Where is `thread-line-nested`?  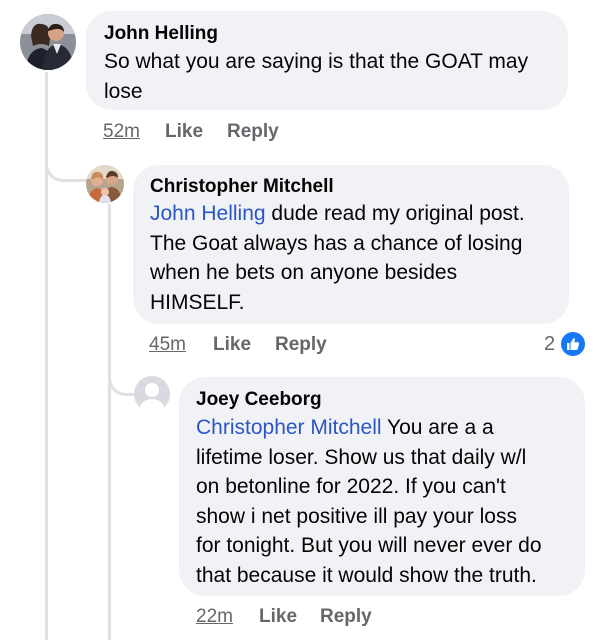 thread-line-nested is located at coordinates (109, 422).